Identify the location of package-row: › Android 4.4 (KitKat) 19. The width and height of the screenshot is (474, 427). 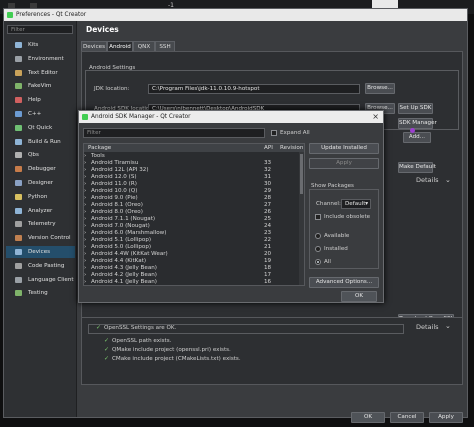
(191, 261).